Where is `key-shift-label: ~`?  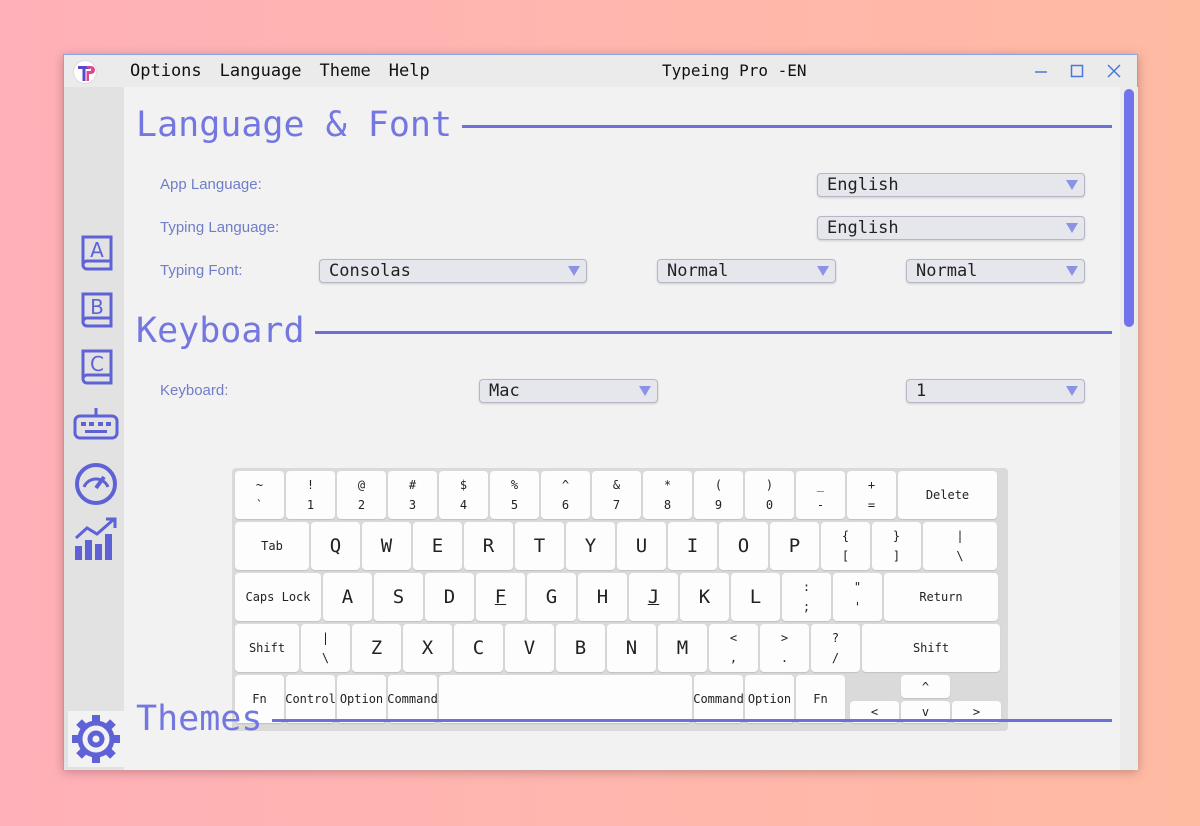
key-shift-label: ~ is located at coordinates (259, 485).